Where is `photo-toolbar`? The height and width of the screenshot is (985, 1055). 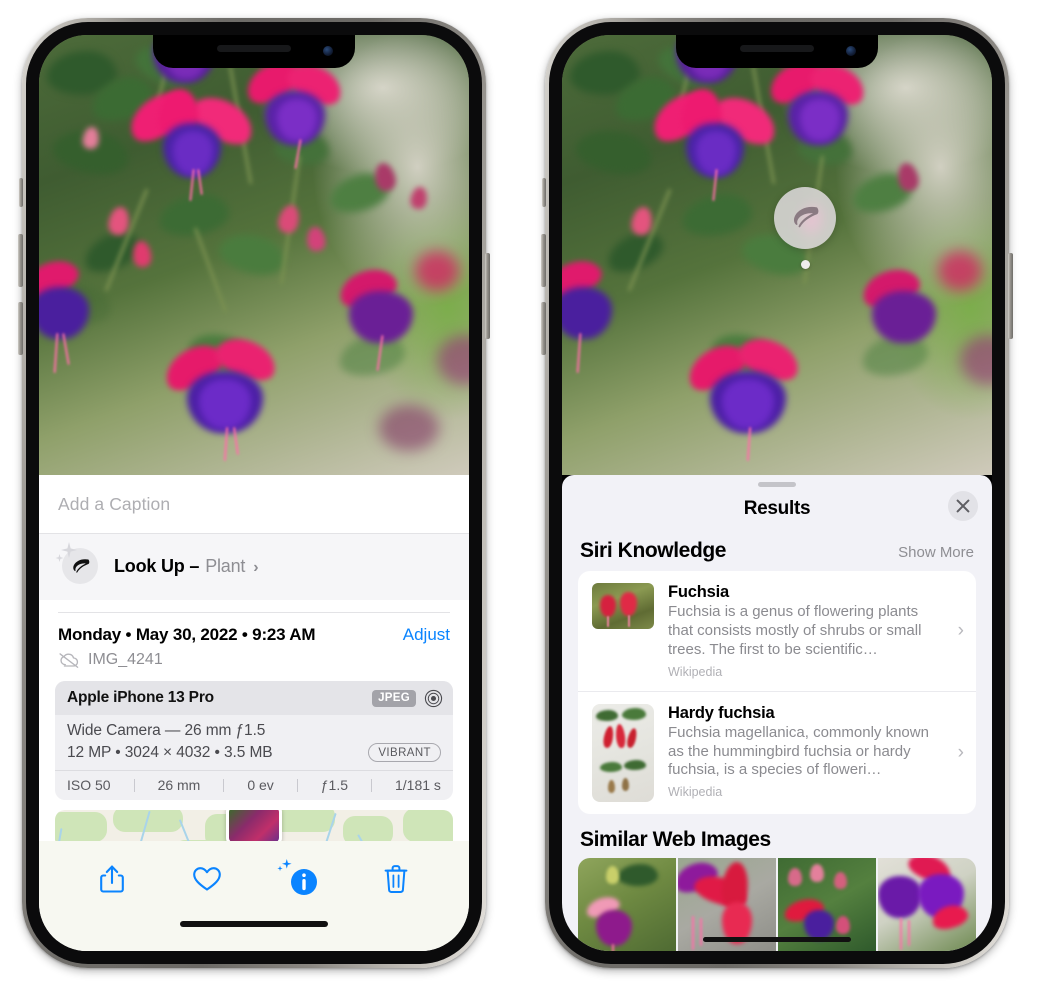
photo-toolbar is located at coordinates (254, 879).